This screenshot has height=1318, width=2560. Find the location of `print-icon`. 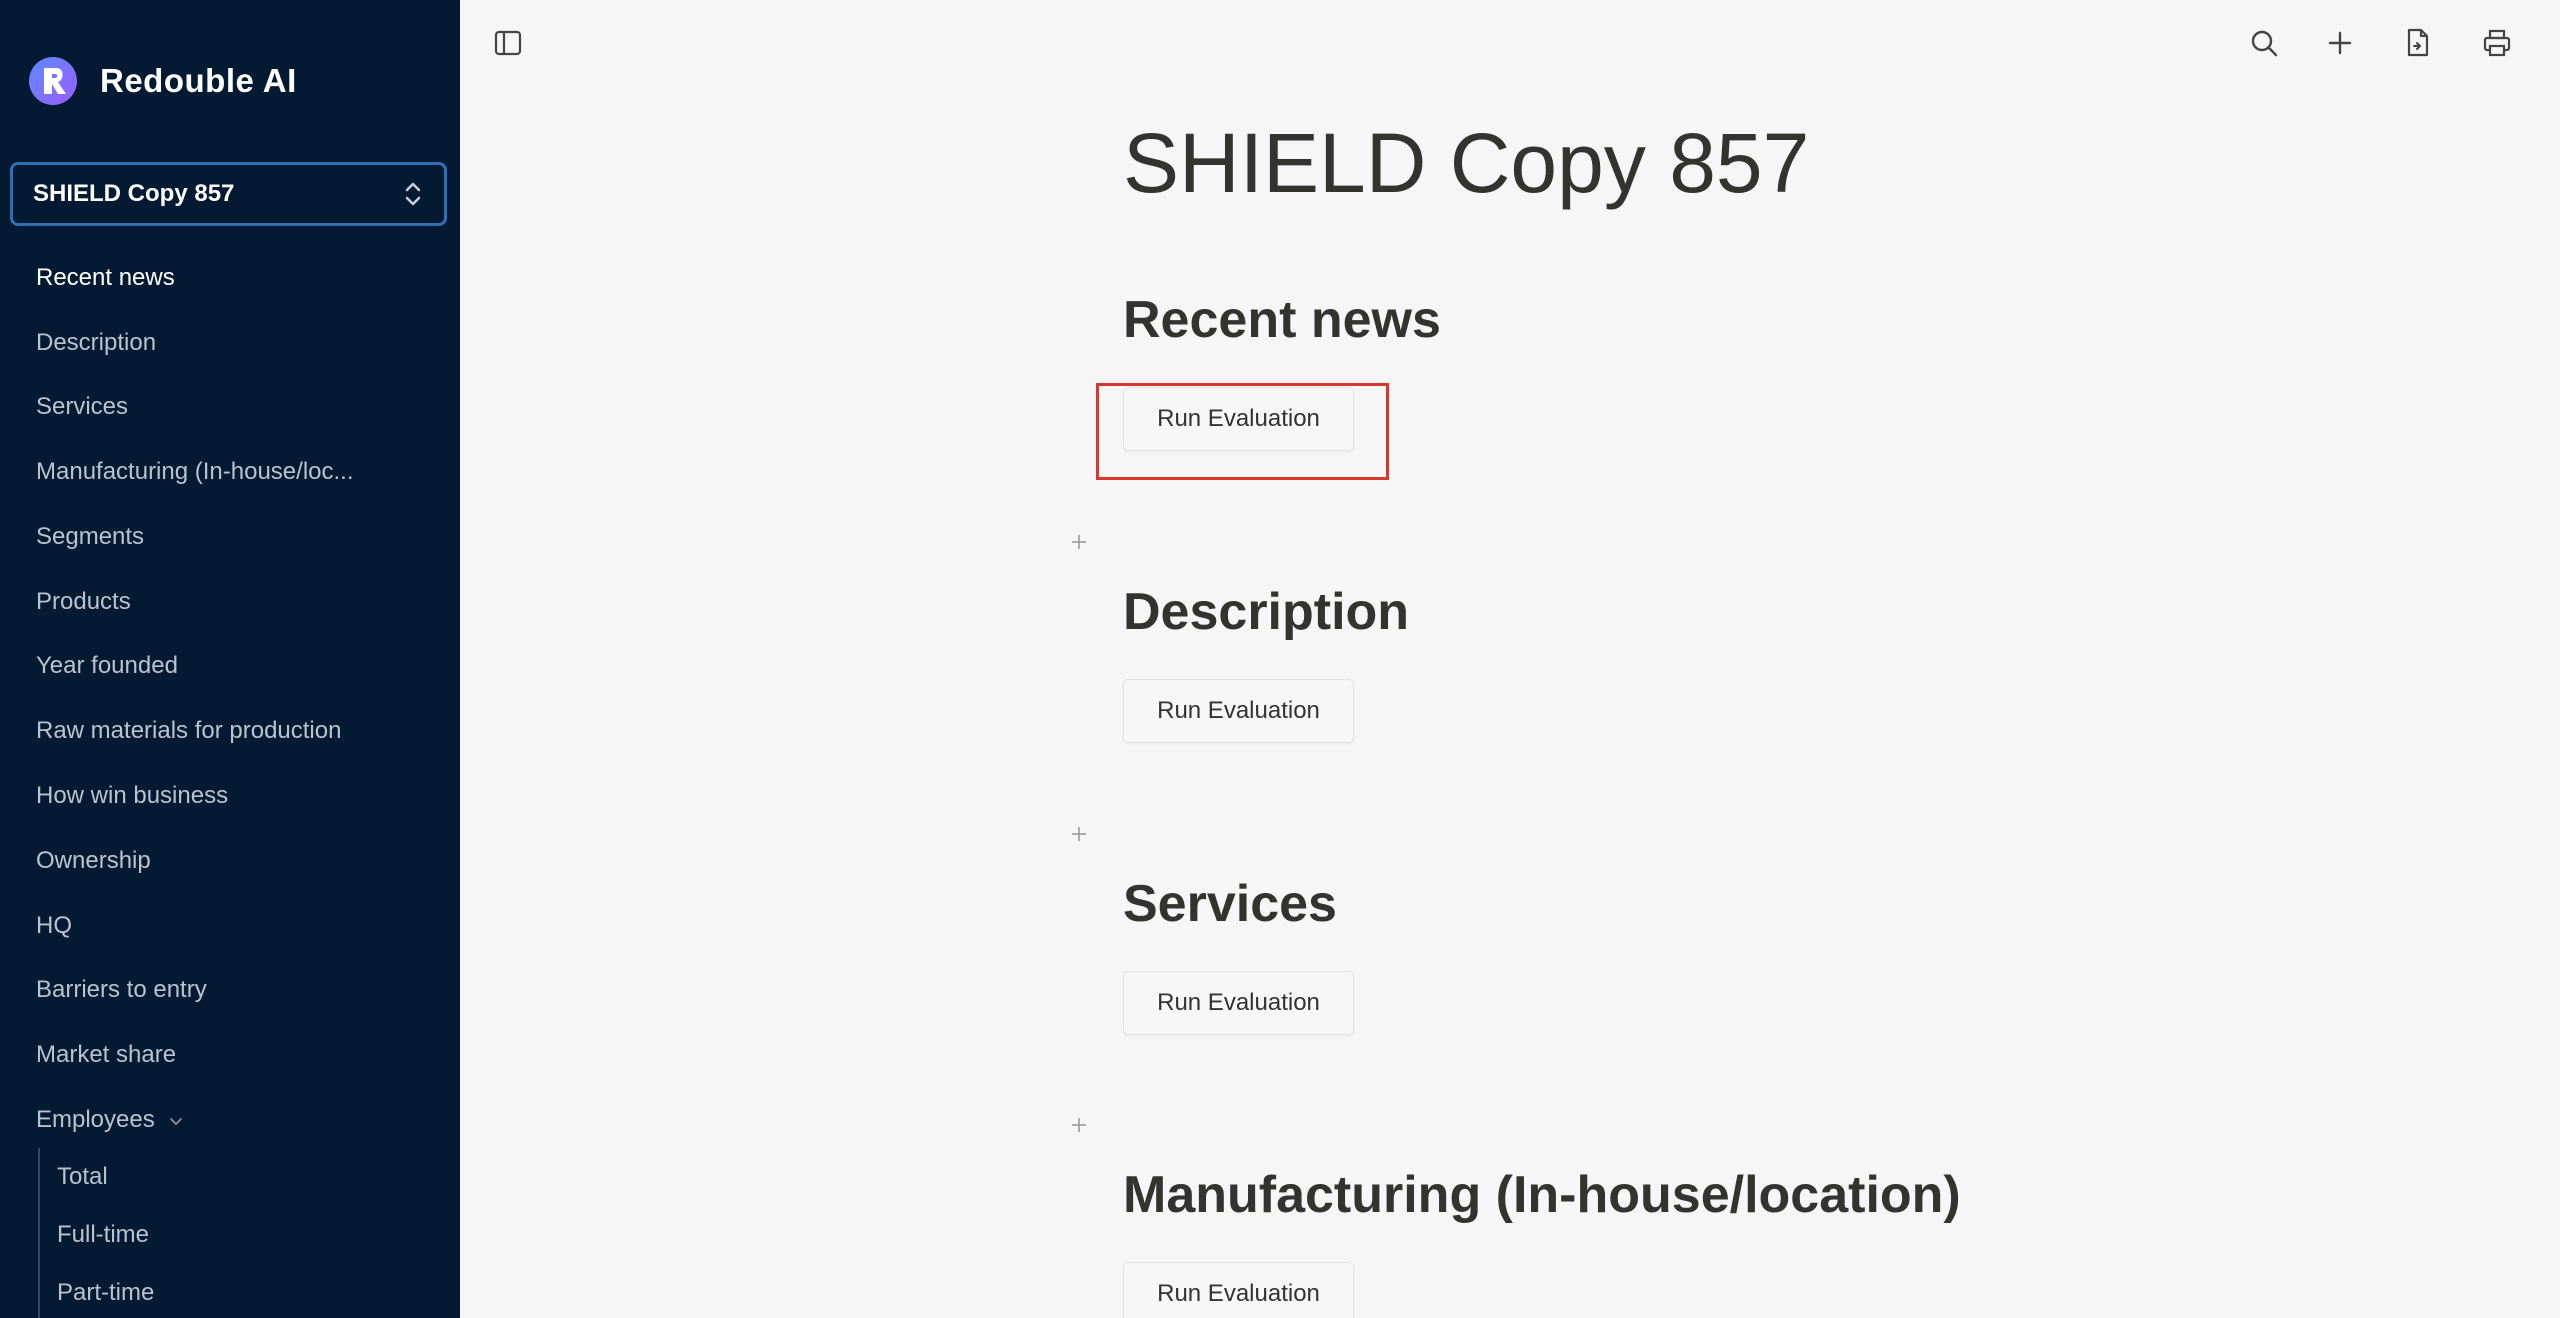

print-icon is located at coordinates (2497, 43).